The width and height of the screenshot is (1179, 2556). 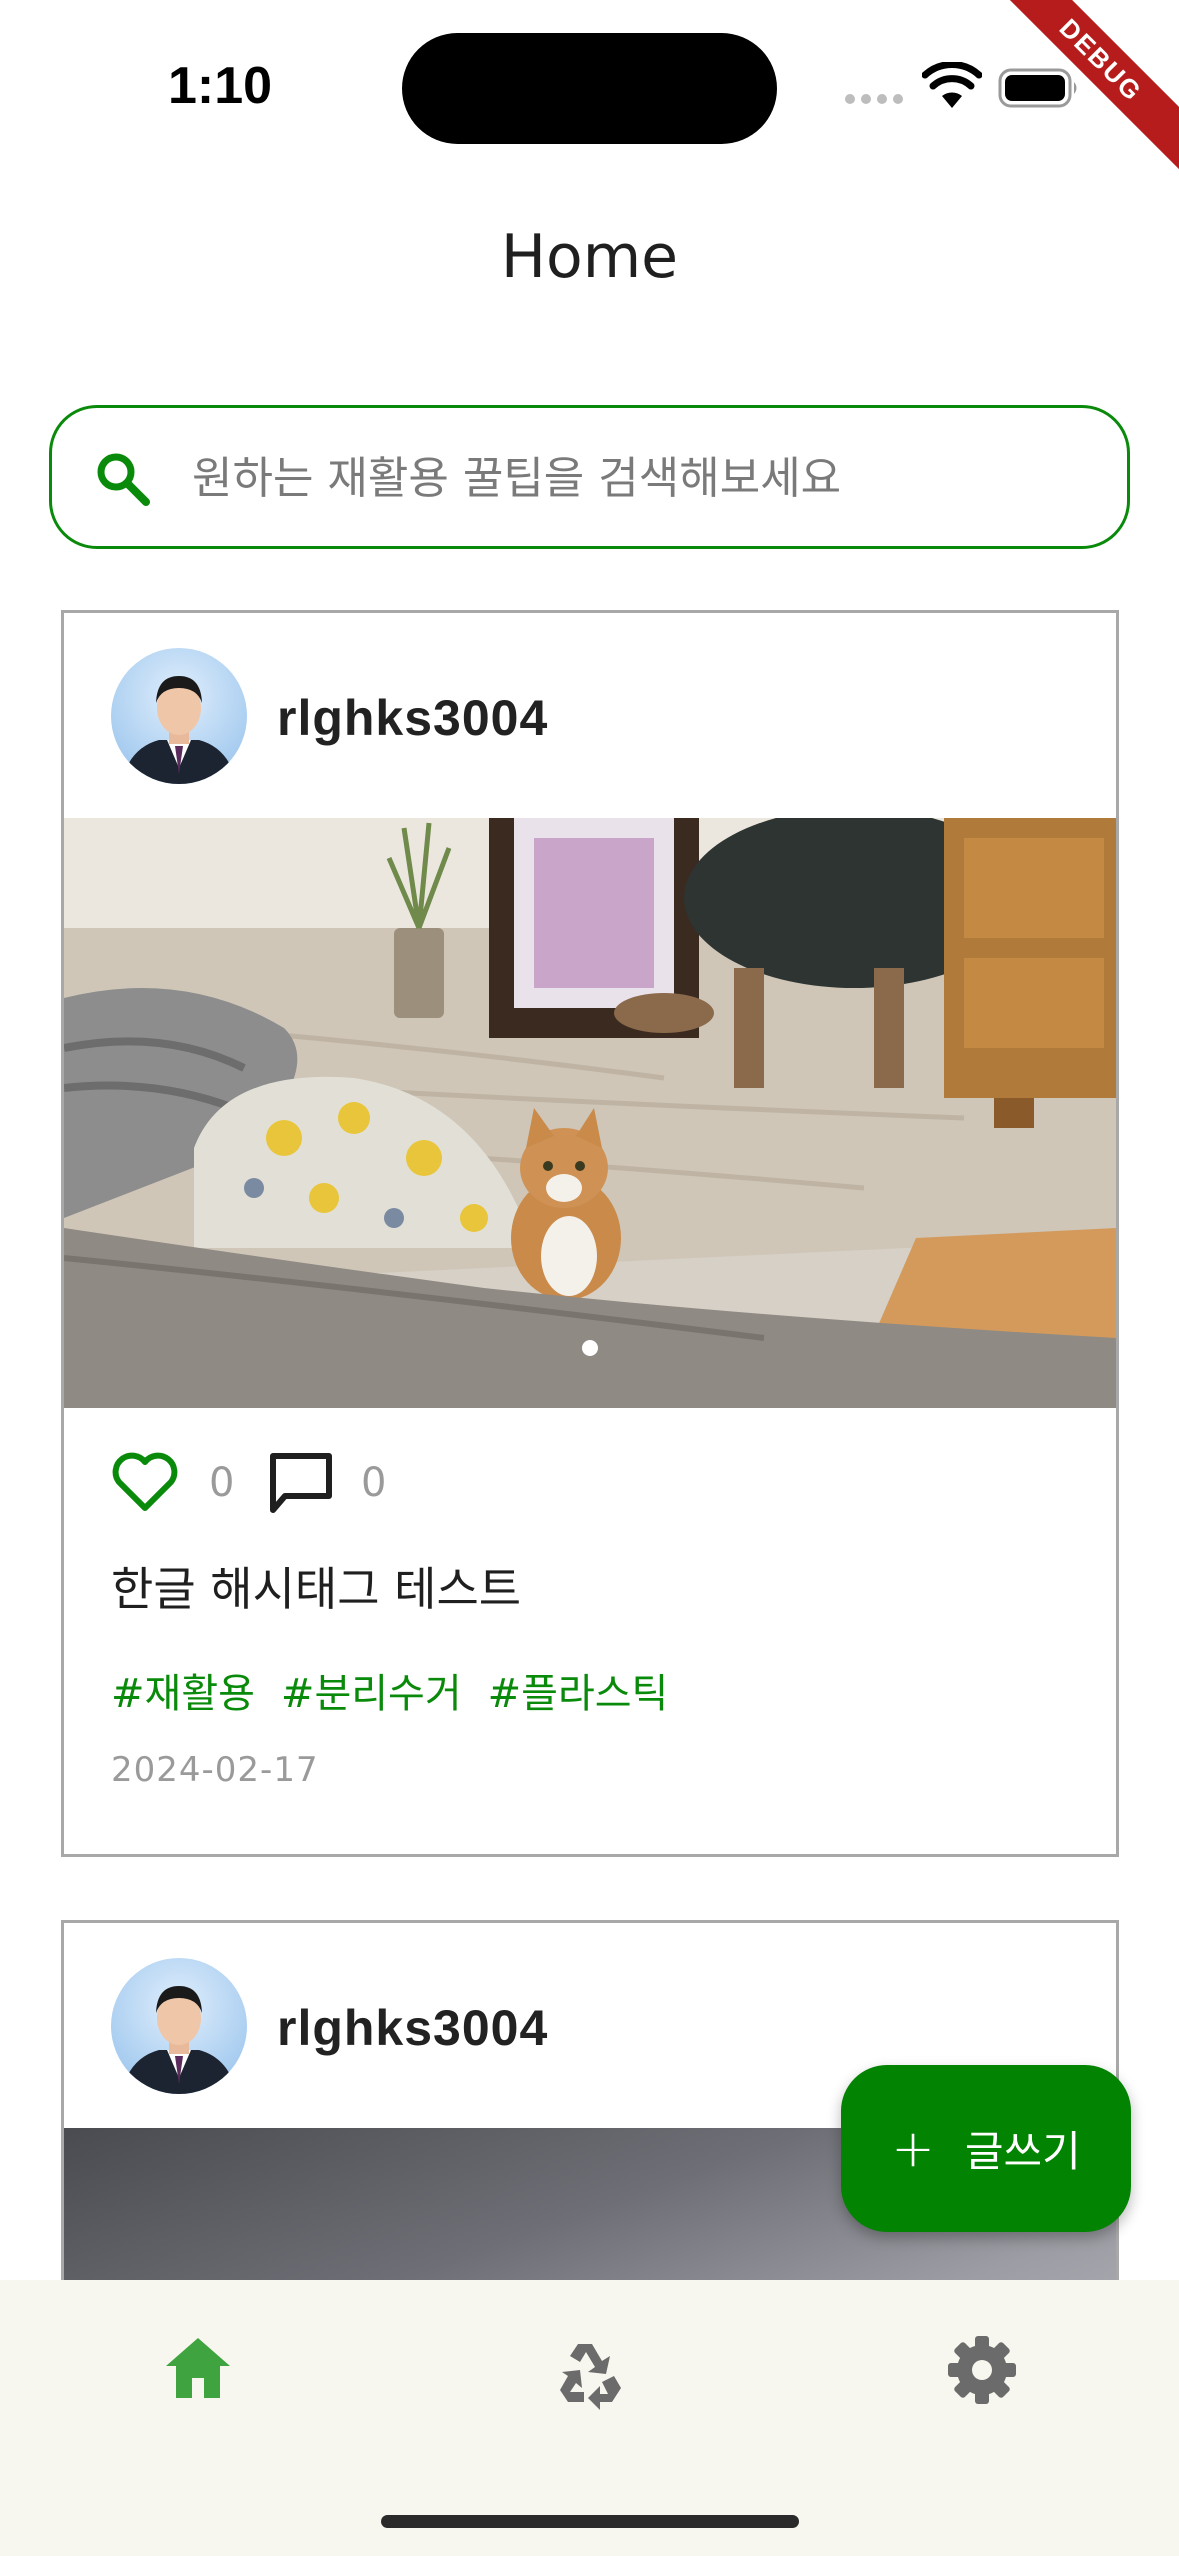 I want to click on cellular-signal-icon, so click(x=875, y=100).